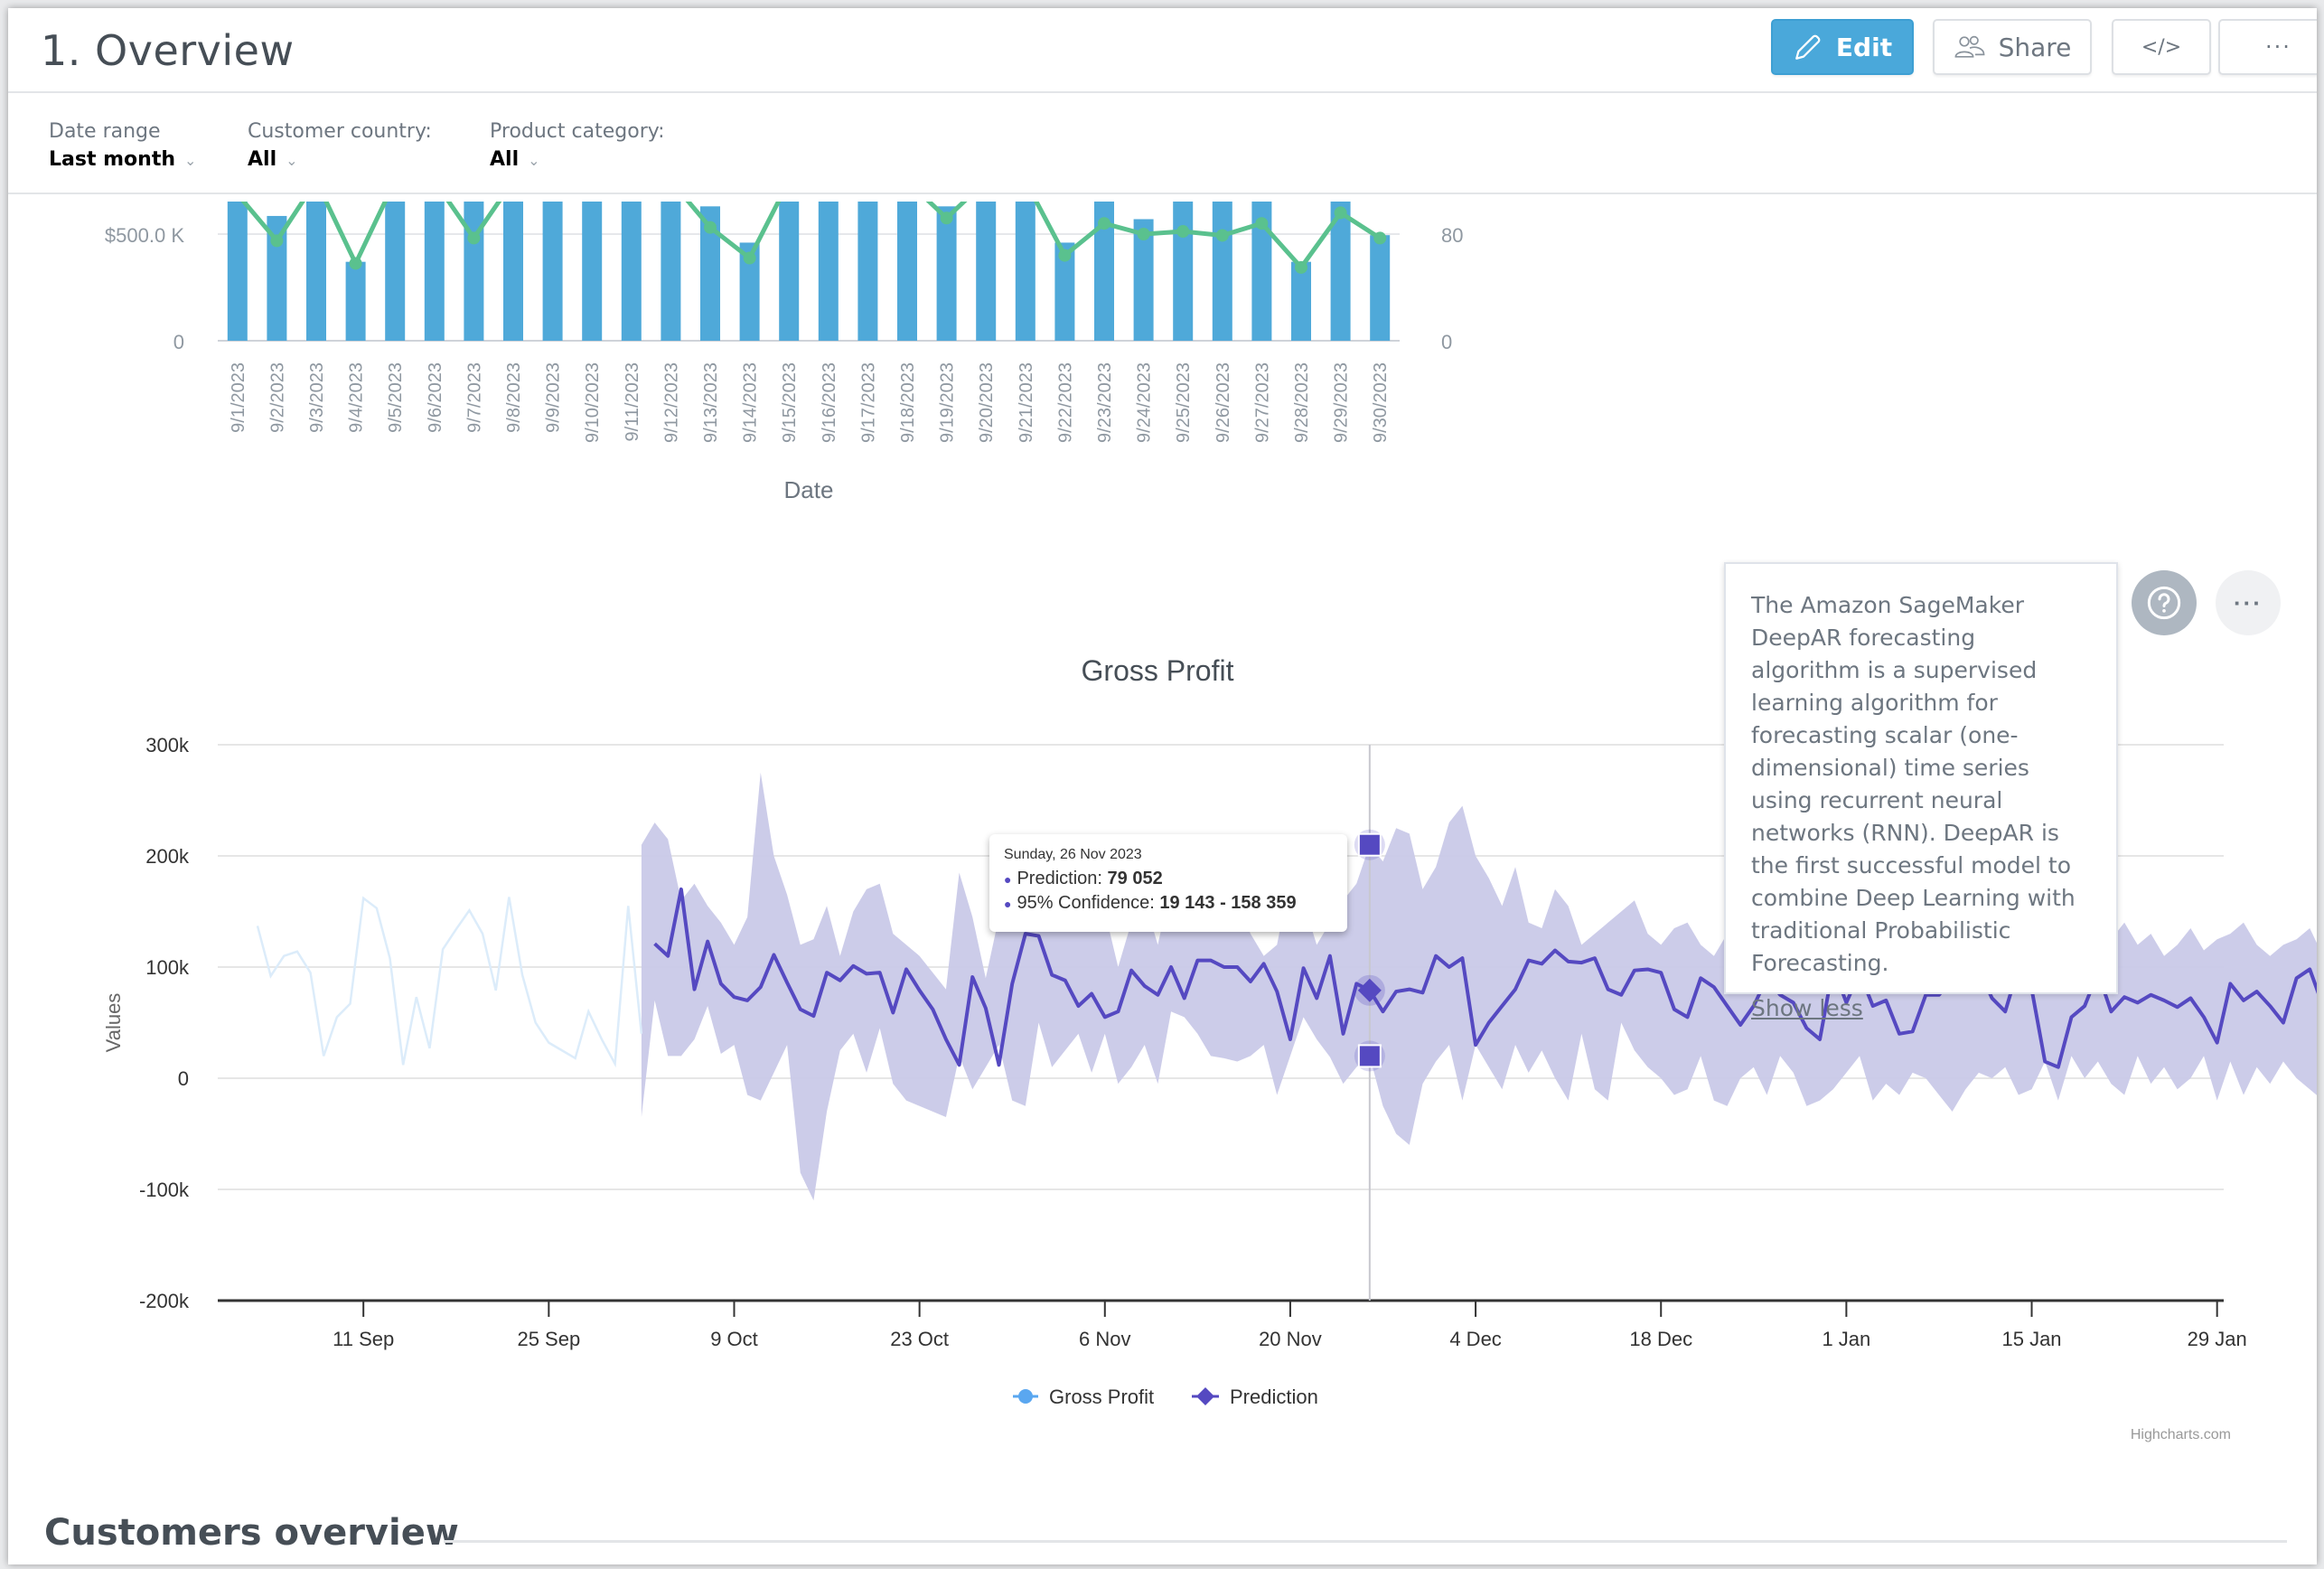 Image resolution: width=2324 pixels, height=1569 pixels. What do you see at coordinates (1452, 235) in the screenshot?
I see `right-axis-tick: 80` at bounding box center [1452, 235].